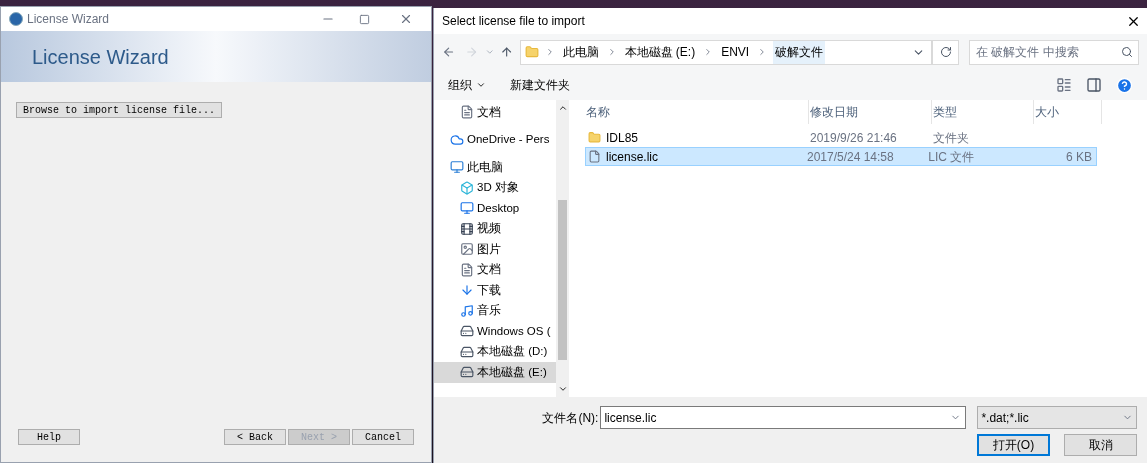 Image resolution: width=1147 pixels, height=463 pixels. What do you see at coordinates (540, 85) in the screenshot?
I see `new-folder-button: 新建文件夹` at bounding box center [540, 85].